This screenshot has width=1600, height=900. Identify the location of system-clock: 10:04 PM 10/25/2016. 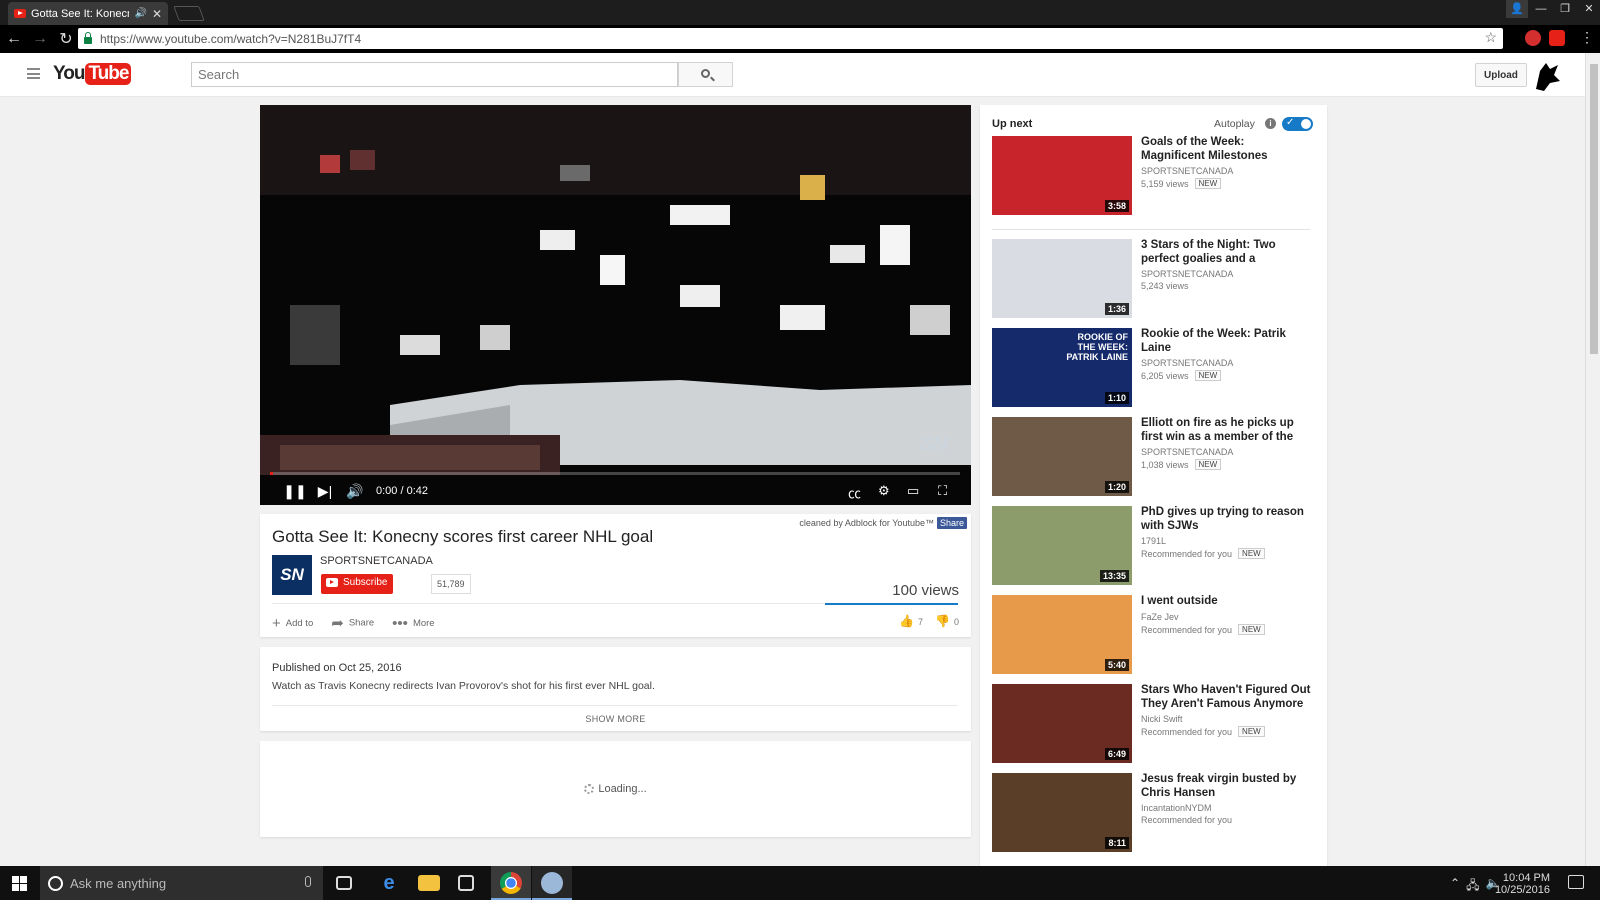
(1522, 884).